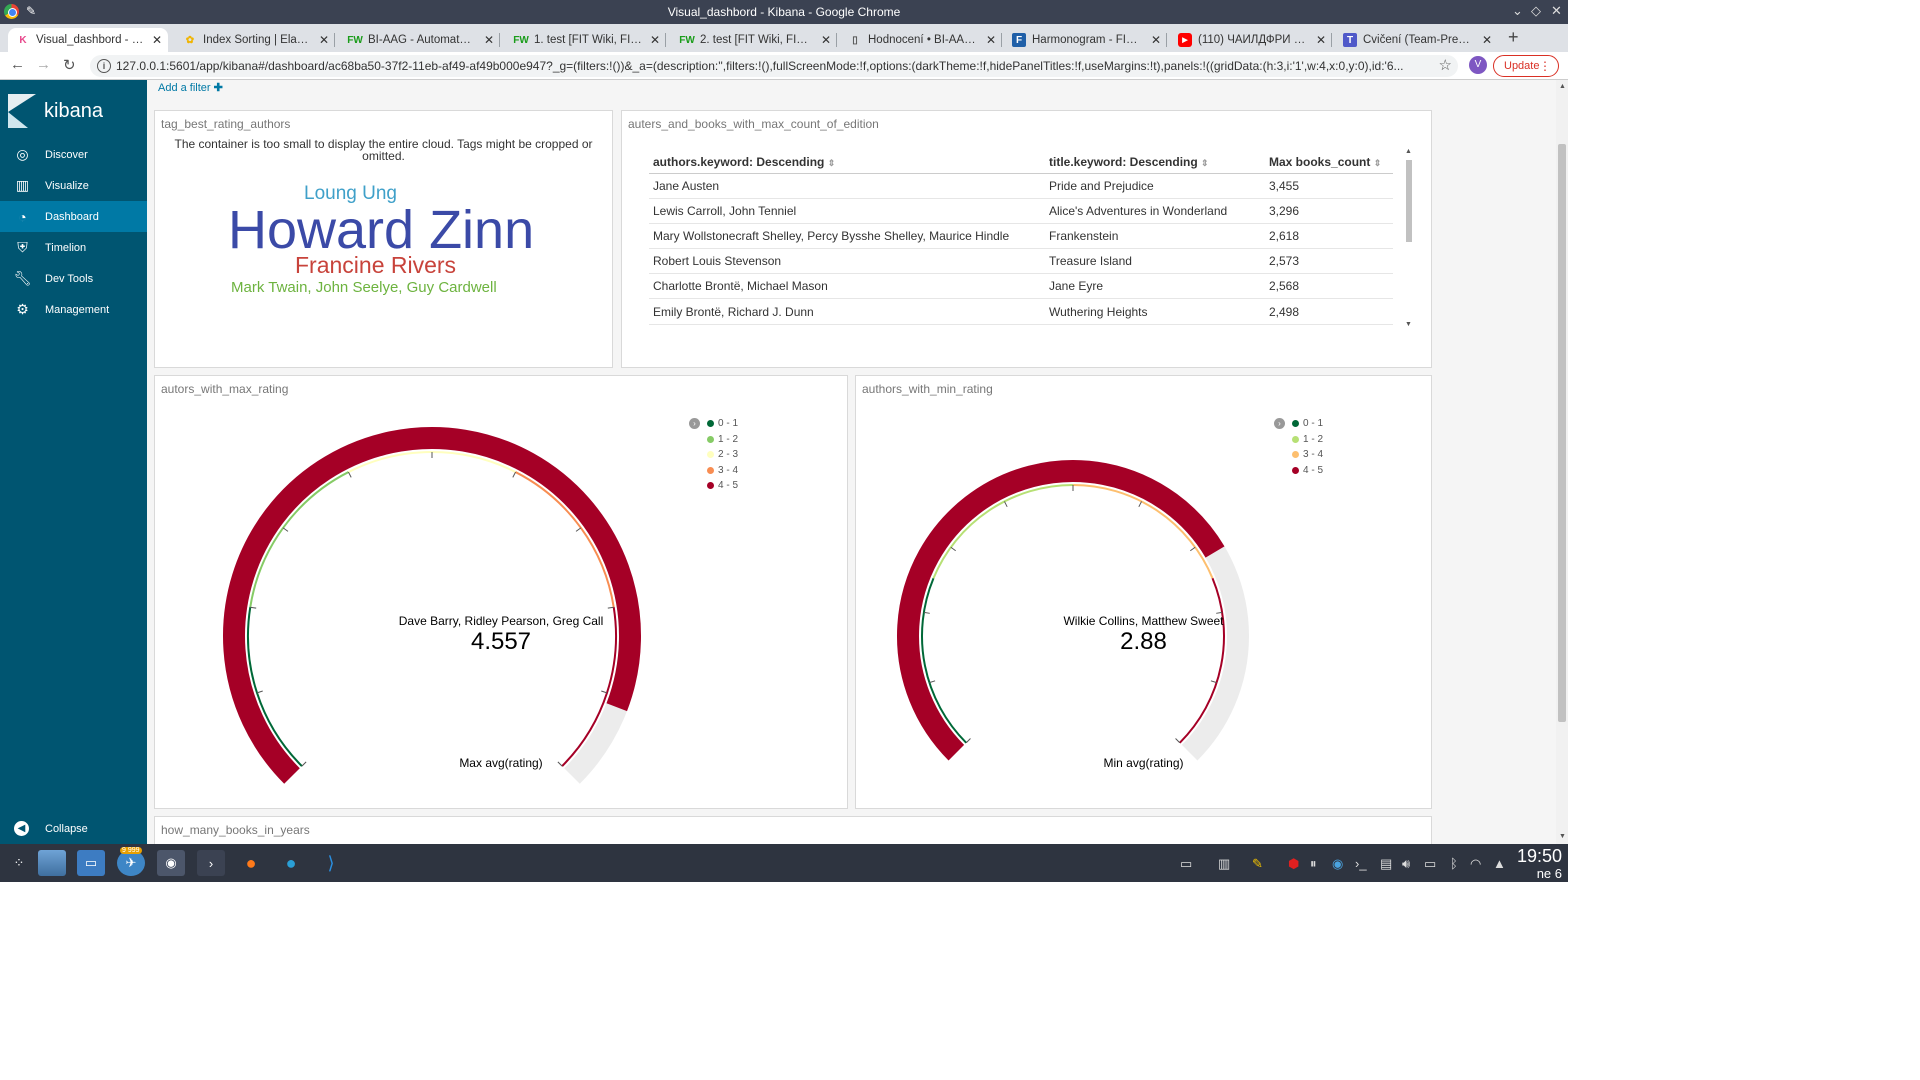  I want to click on sidebar-item-visualize: ▥ Visualize, so click(73, 185).